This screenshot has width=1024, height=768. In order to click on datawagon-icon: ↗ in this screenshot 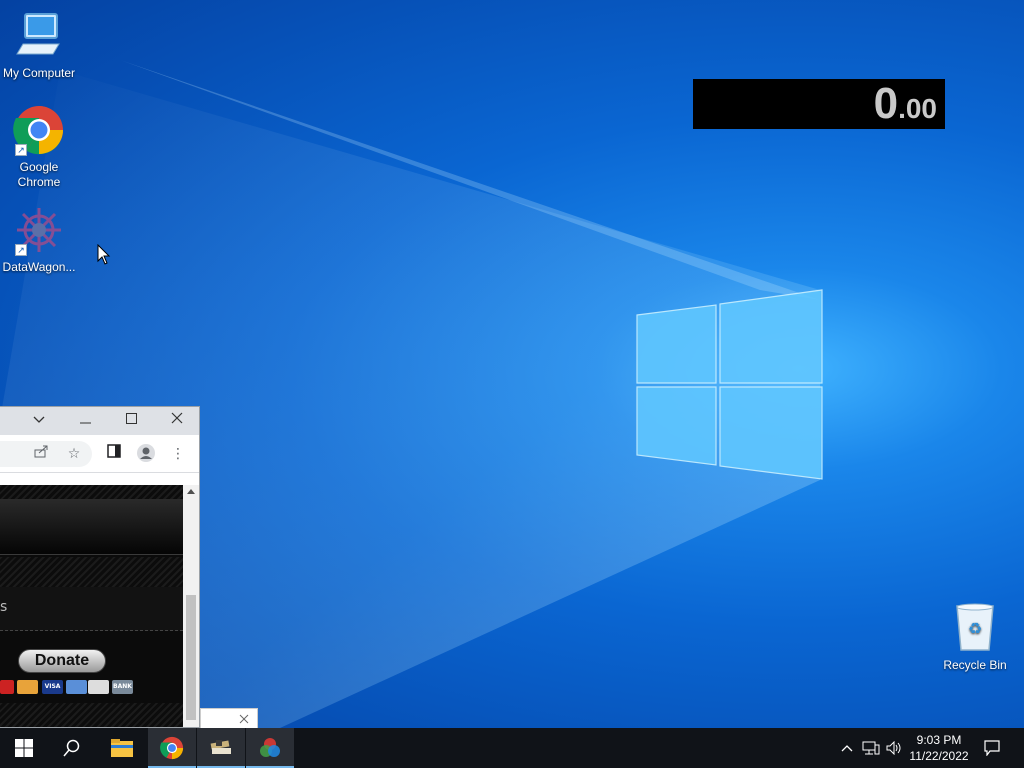, I will do `click(39, 230)`.